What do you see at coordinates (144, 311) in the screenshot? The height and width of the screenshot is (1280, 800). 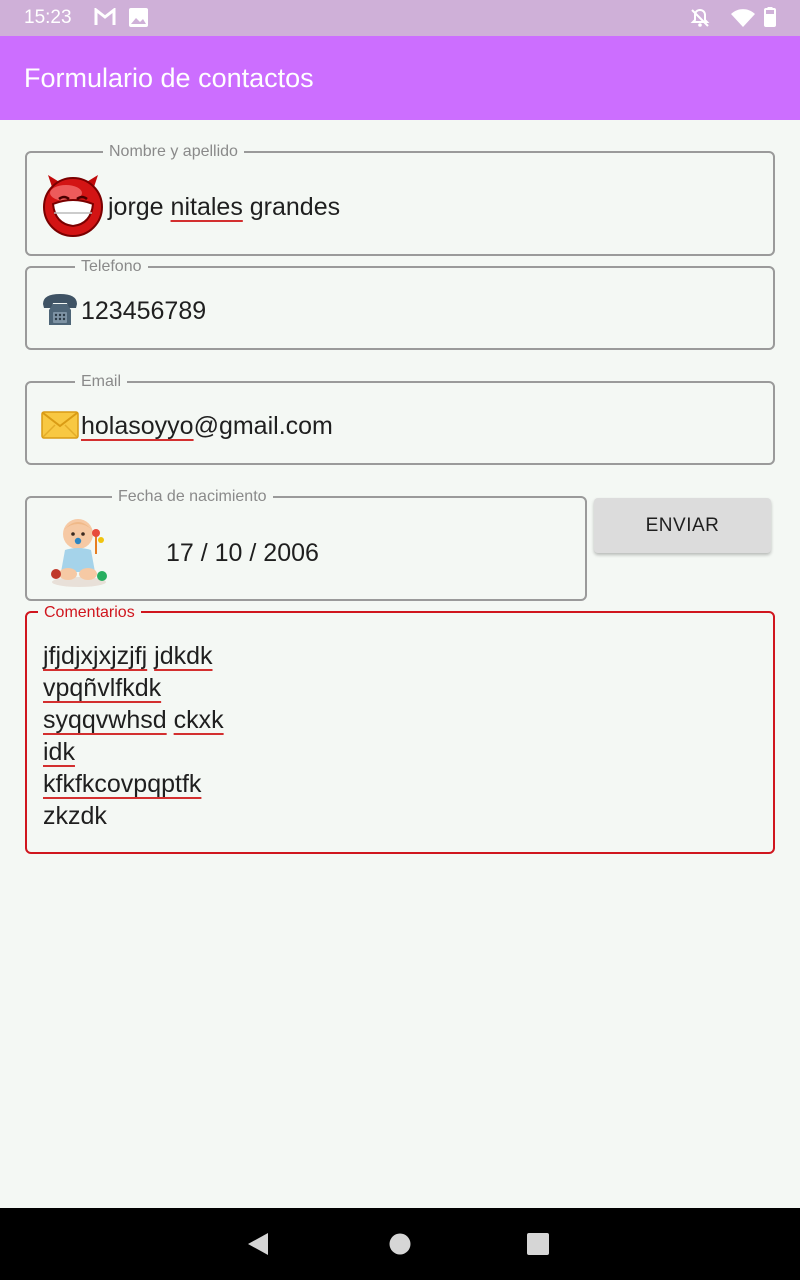 I see `phone-value: 123456789` at bounding box center [144, 311].